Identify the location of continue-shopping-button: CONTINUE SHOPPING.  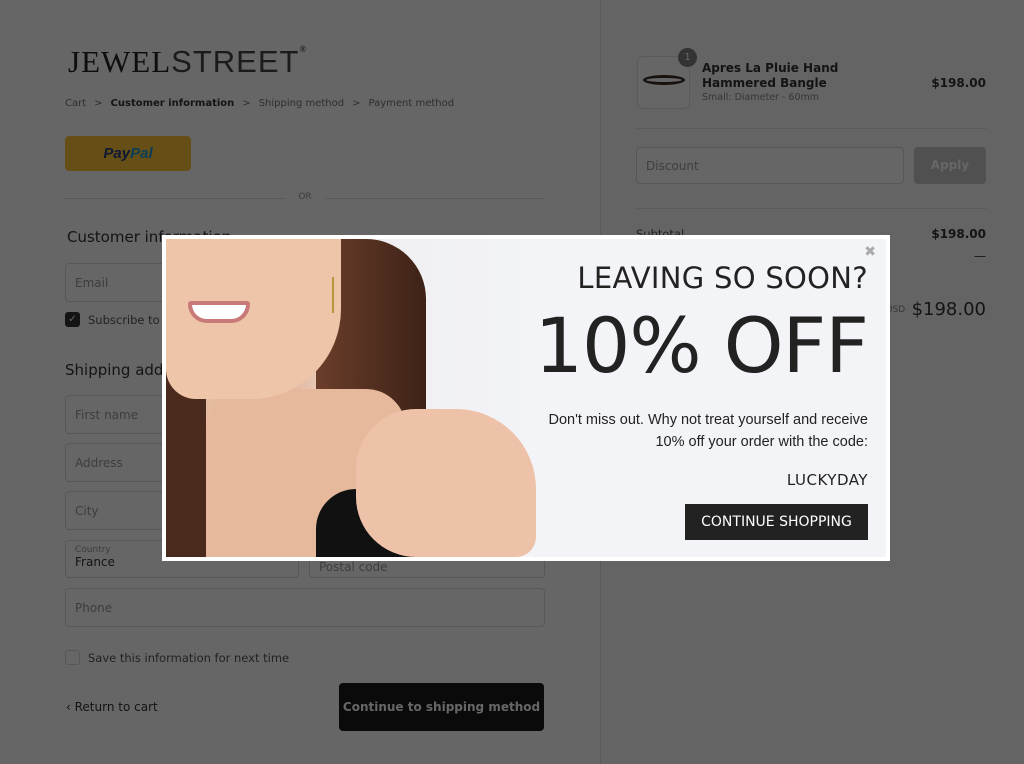
(776, 522).